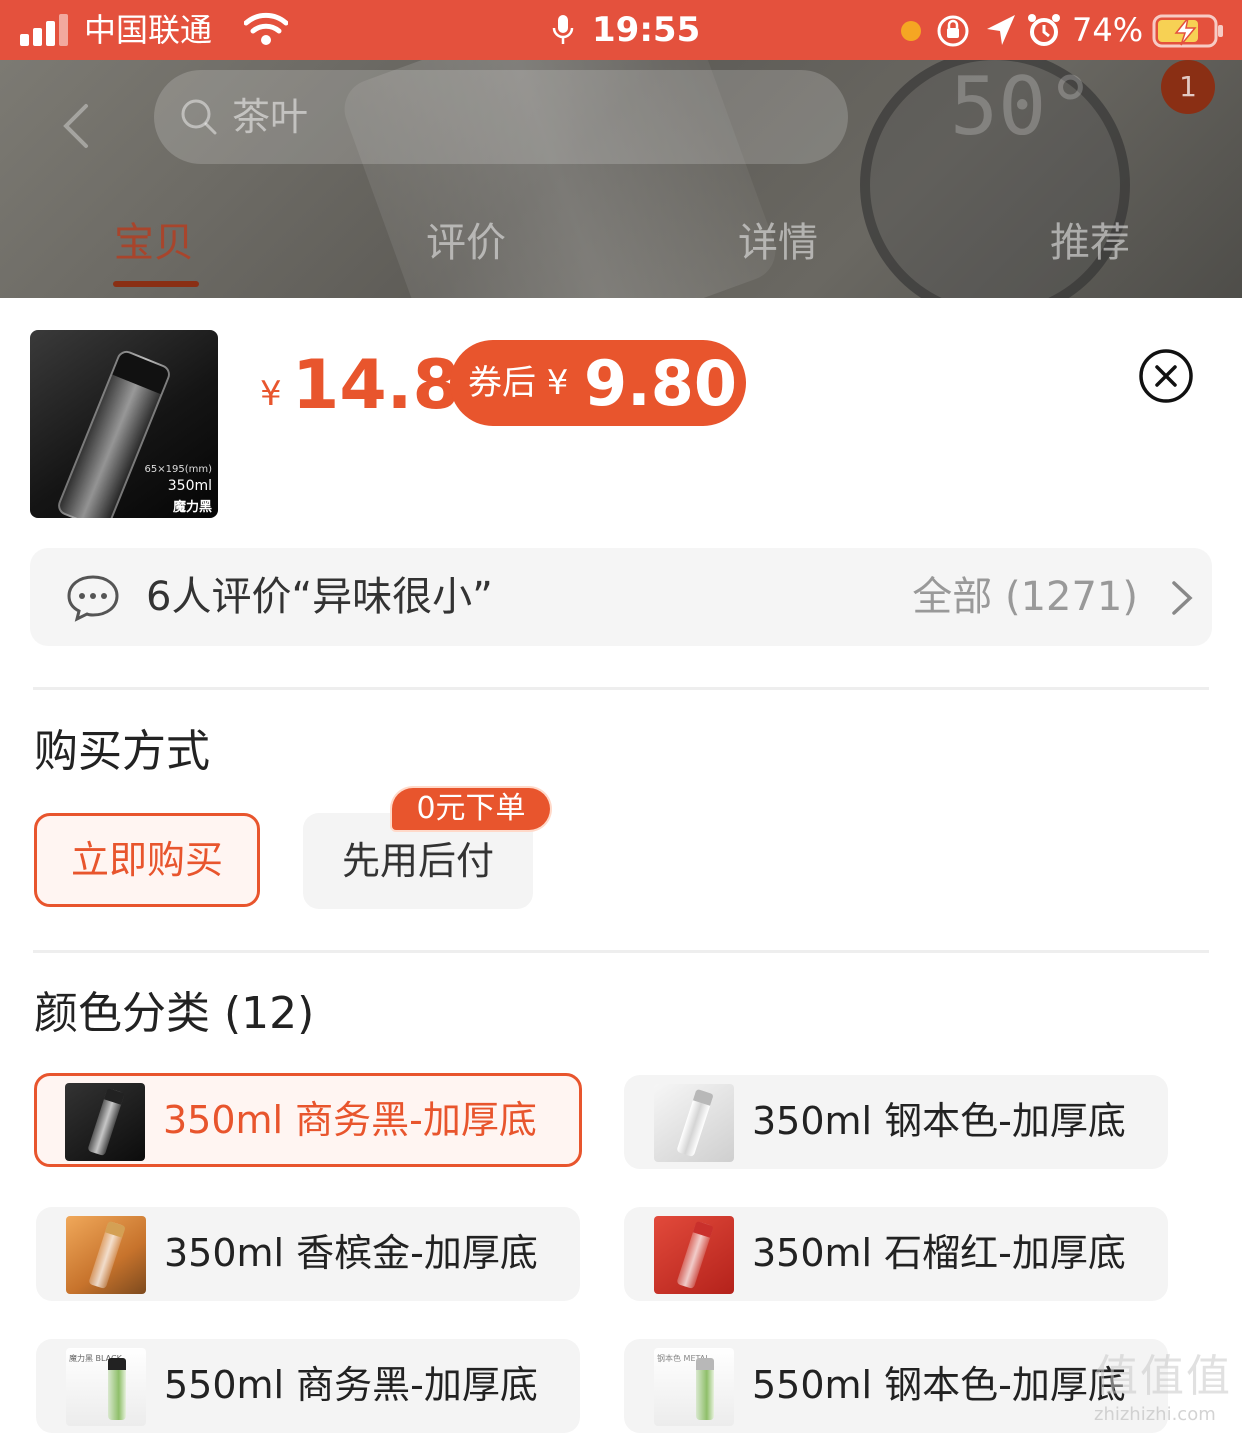 The image size is (1242, 1436). Describe the element at coordinates (1044, 30) in the screenshot. I see `alarm-clock-icon` at that location.